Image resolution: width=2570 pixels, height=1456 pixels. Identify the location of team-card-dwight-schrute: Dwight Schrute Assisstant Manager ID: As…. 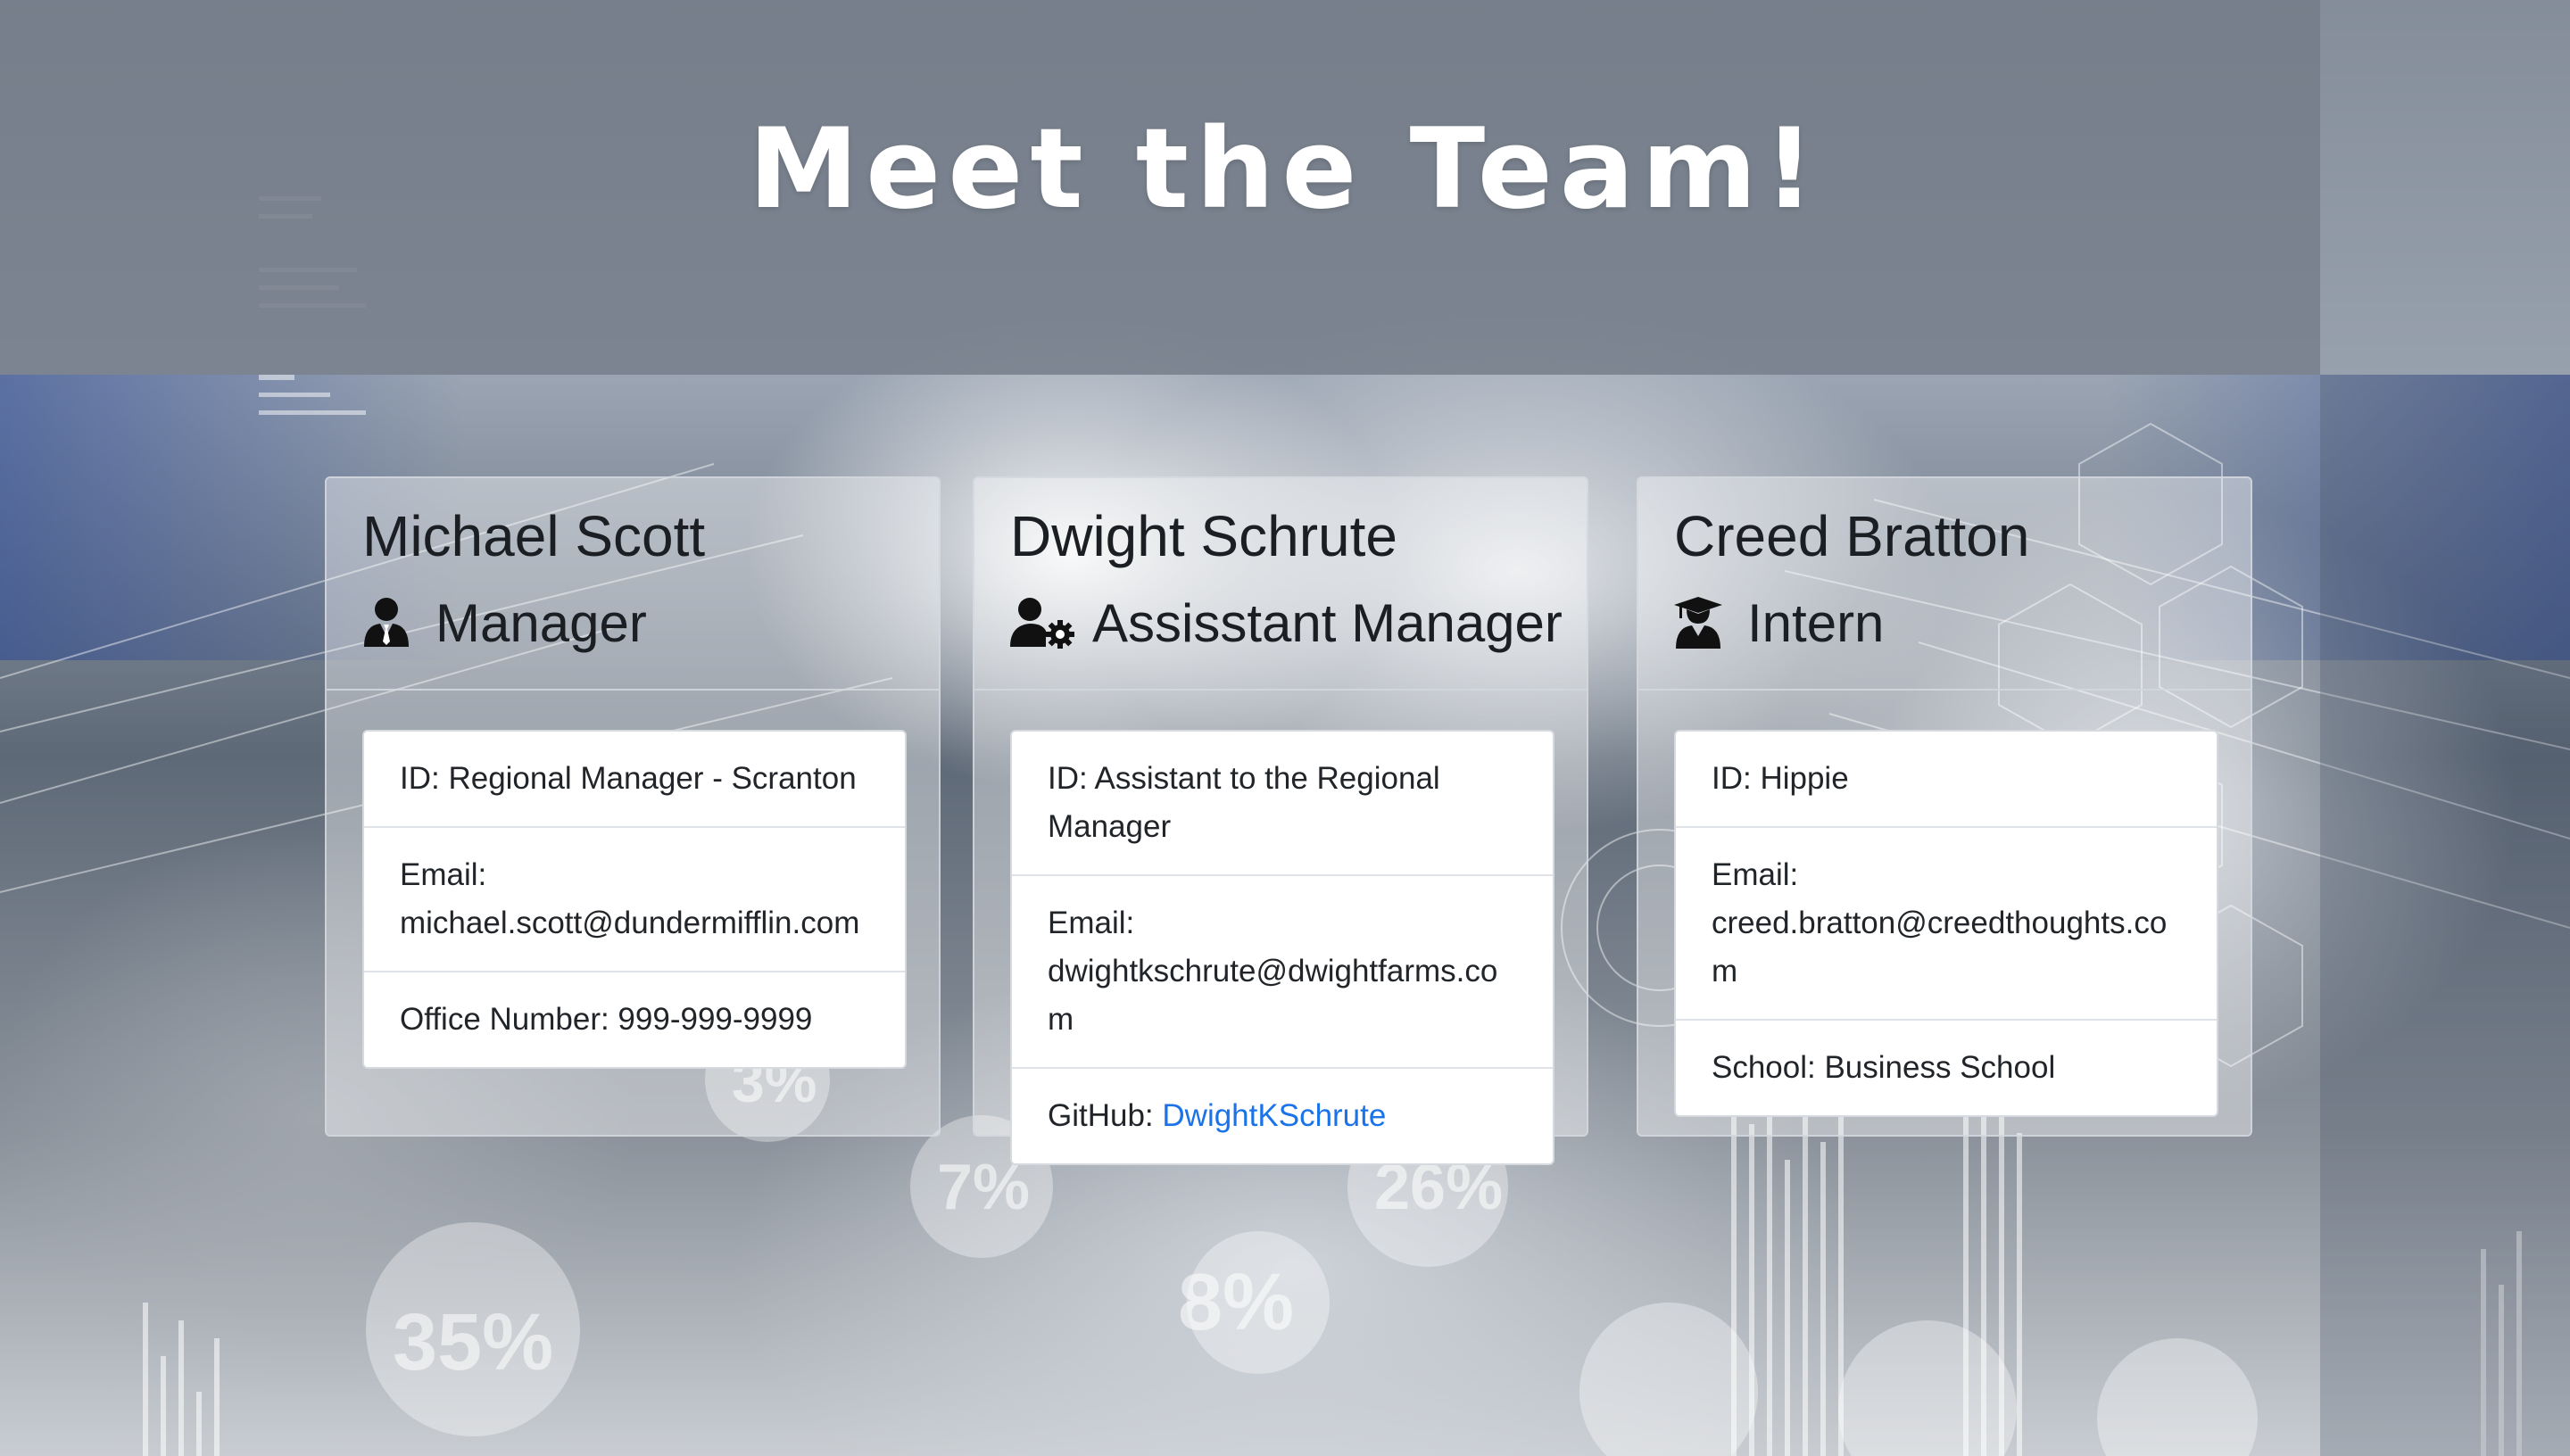
(1280, 820).